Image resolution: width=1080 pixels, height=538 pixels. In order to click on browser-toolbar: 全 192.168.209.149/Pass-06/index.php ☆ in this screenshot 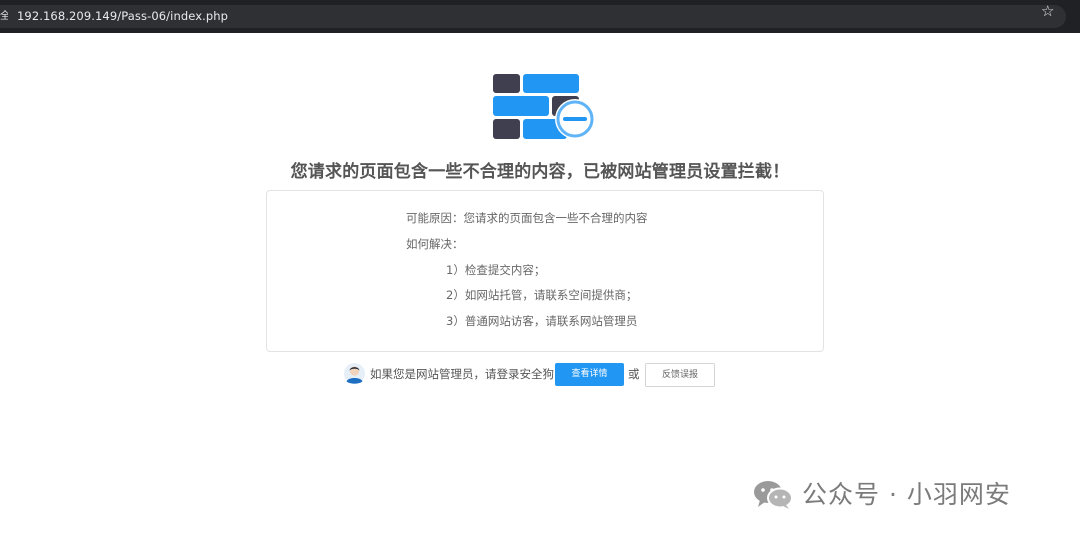, I will do `click(540, 16)`.